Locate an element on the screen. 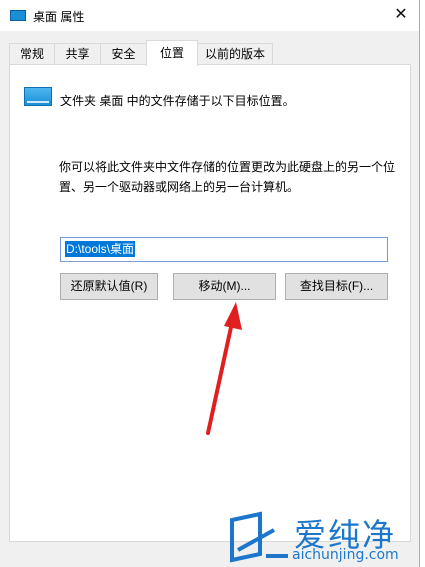 Image resolution: width=425 pixels, height=567 pixels. location-header: 文件夹 桌面 中的文件存储于以下目标位置。 is located at coordinates (177, 101).